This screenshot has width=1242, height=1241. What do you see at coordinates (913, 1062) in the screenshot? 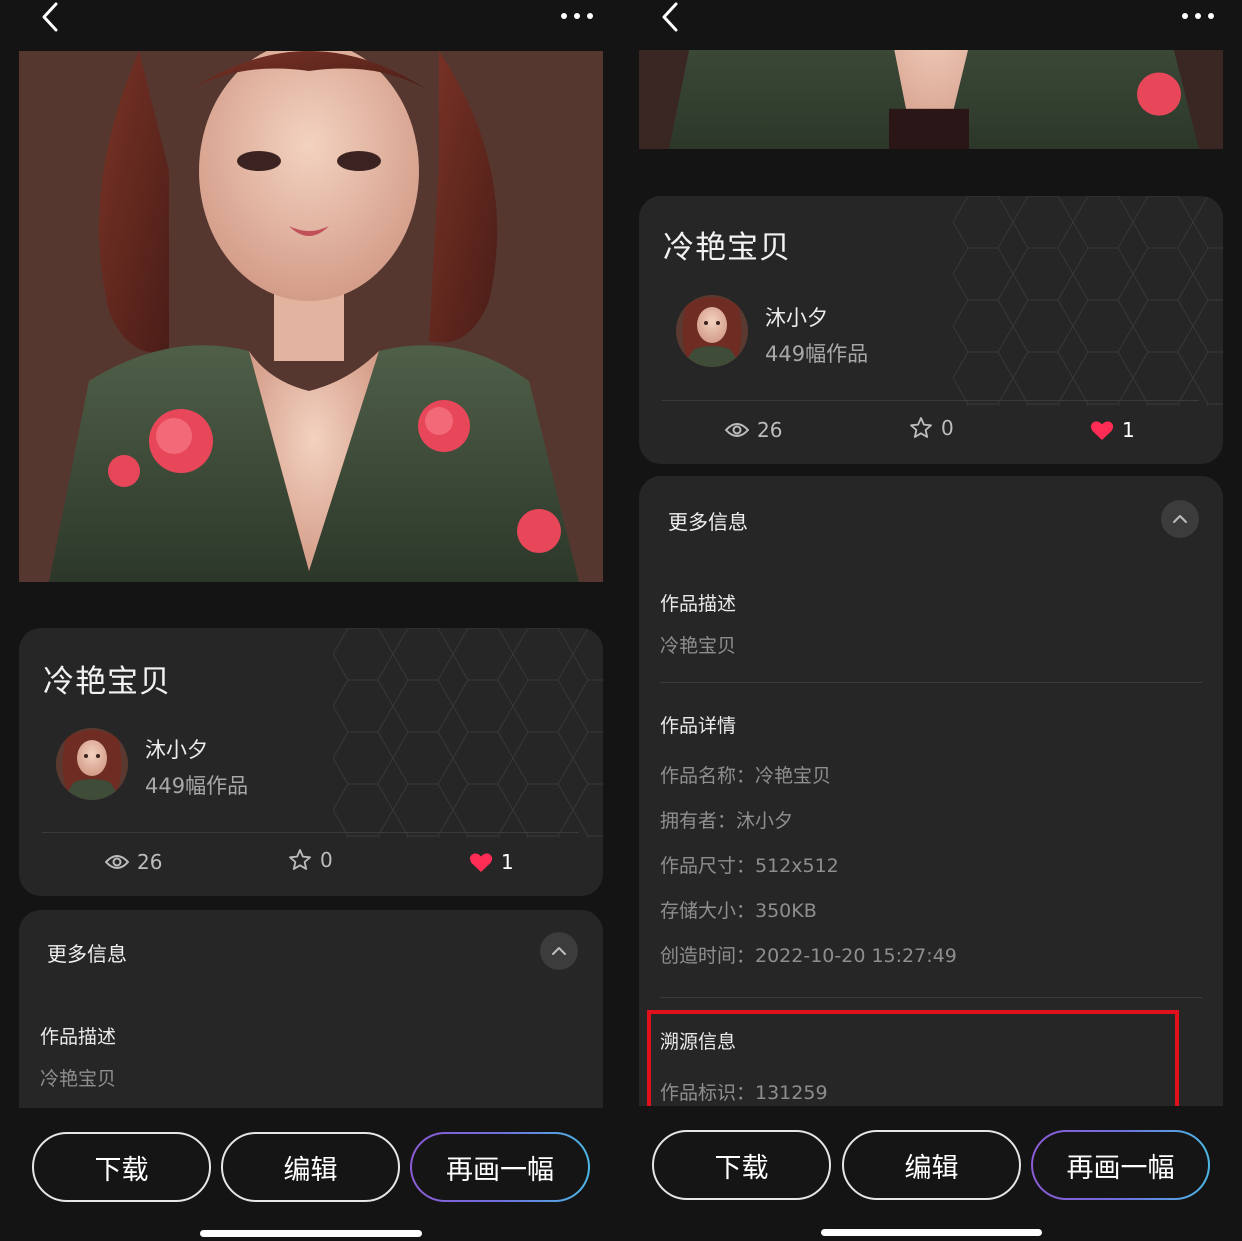
I see `highlight-box` at bounding box center [913, 1062].